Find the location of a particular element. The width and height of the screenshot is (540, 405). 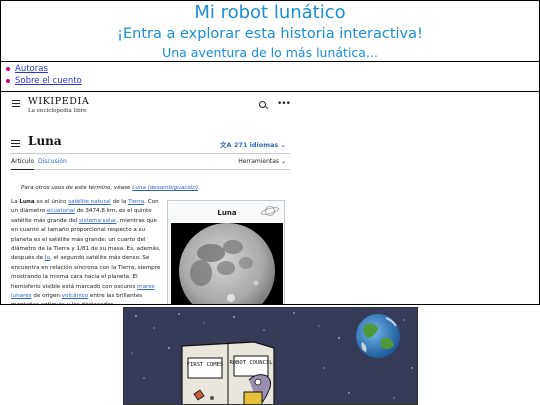

nav-item-autoras: Autoras is located at coordinates (272, 69).